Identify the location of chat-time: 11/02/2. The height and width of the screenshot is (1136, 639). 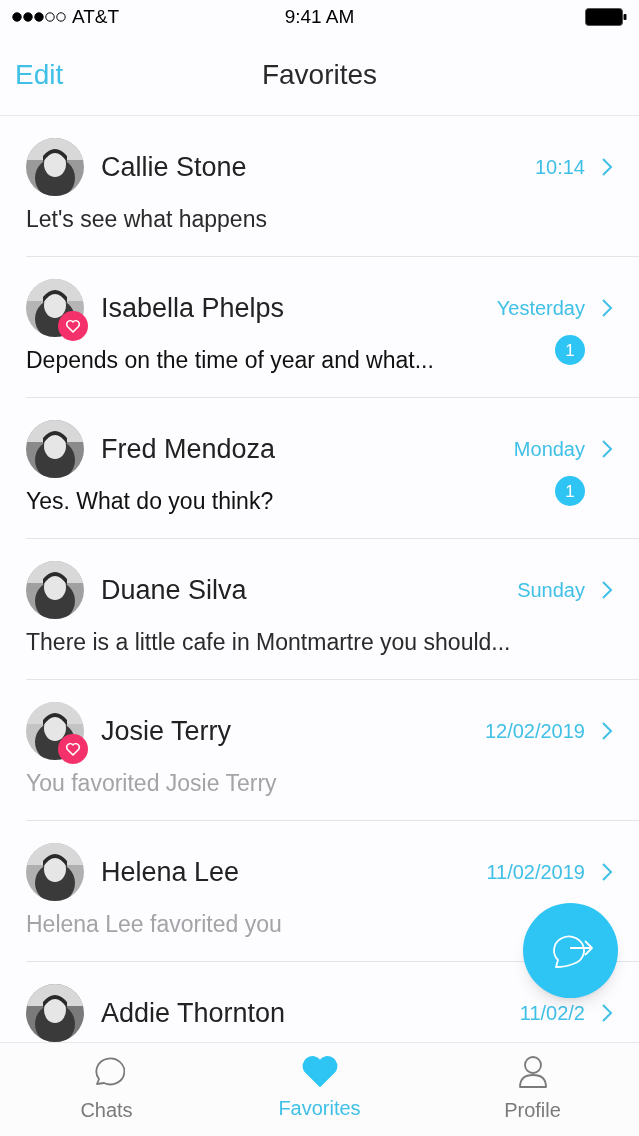
(552, 1013).